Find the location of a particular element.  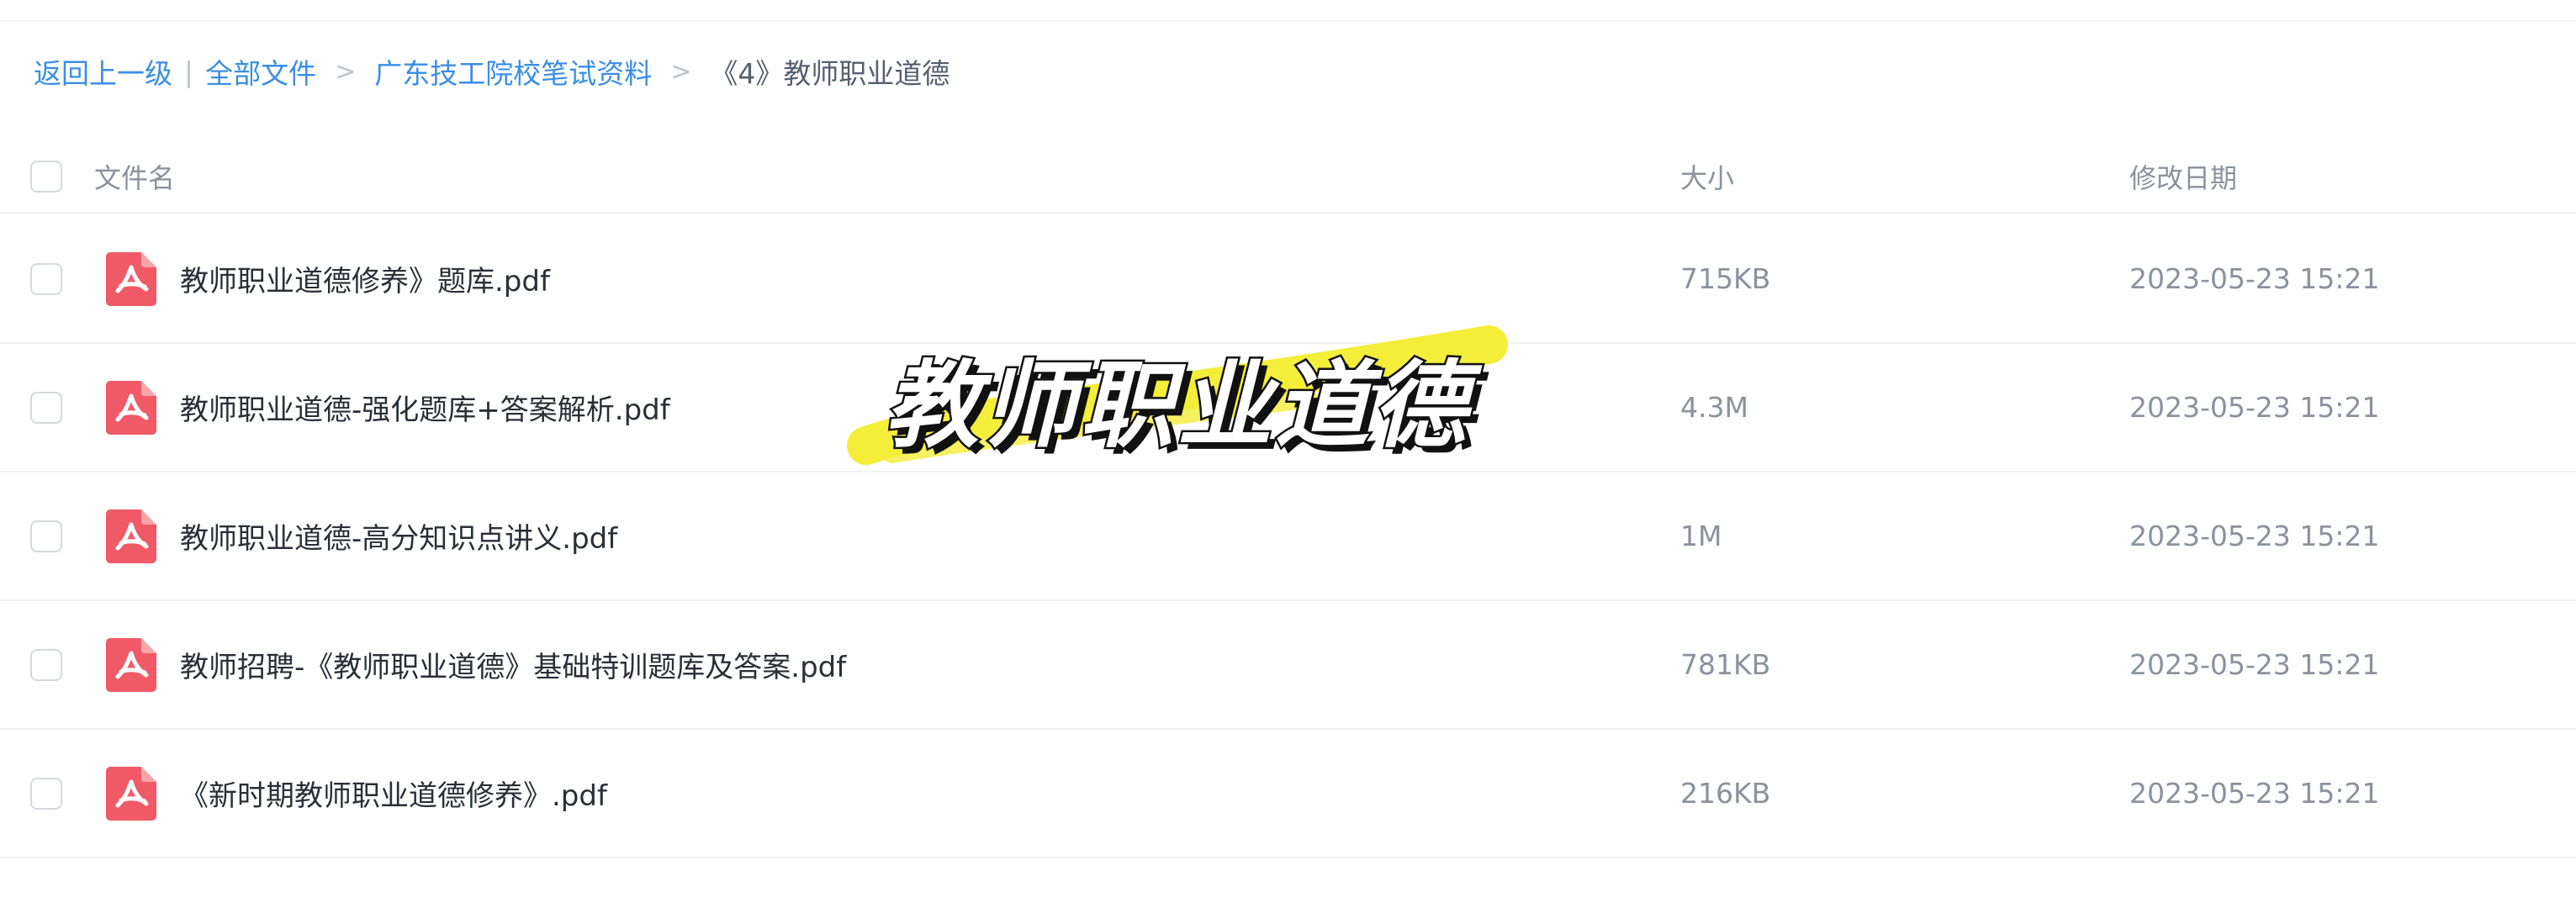

select-all-checkbox is located at coordinates (46, 177).